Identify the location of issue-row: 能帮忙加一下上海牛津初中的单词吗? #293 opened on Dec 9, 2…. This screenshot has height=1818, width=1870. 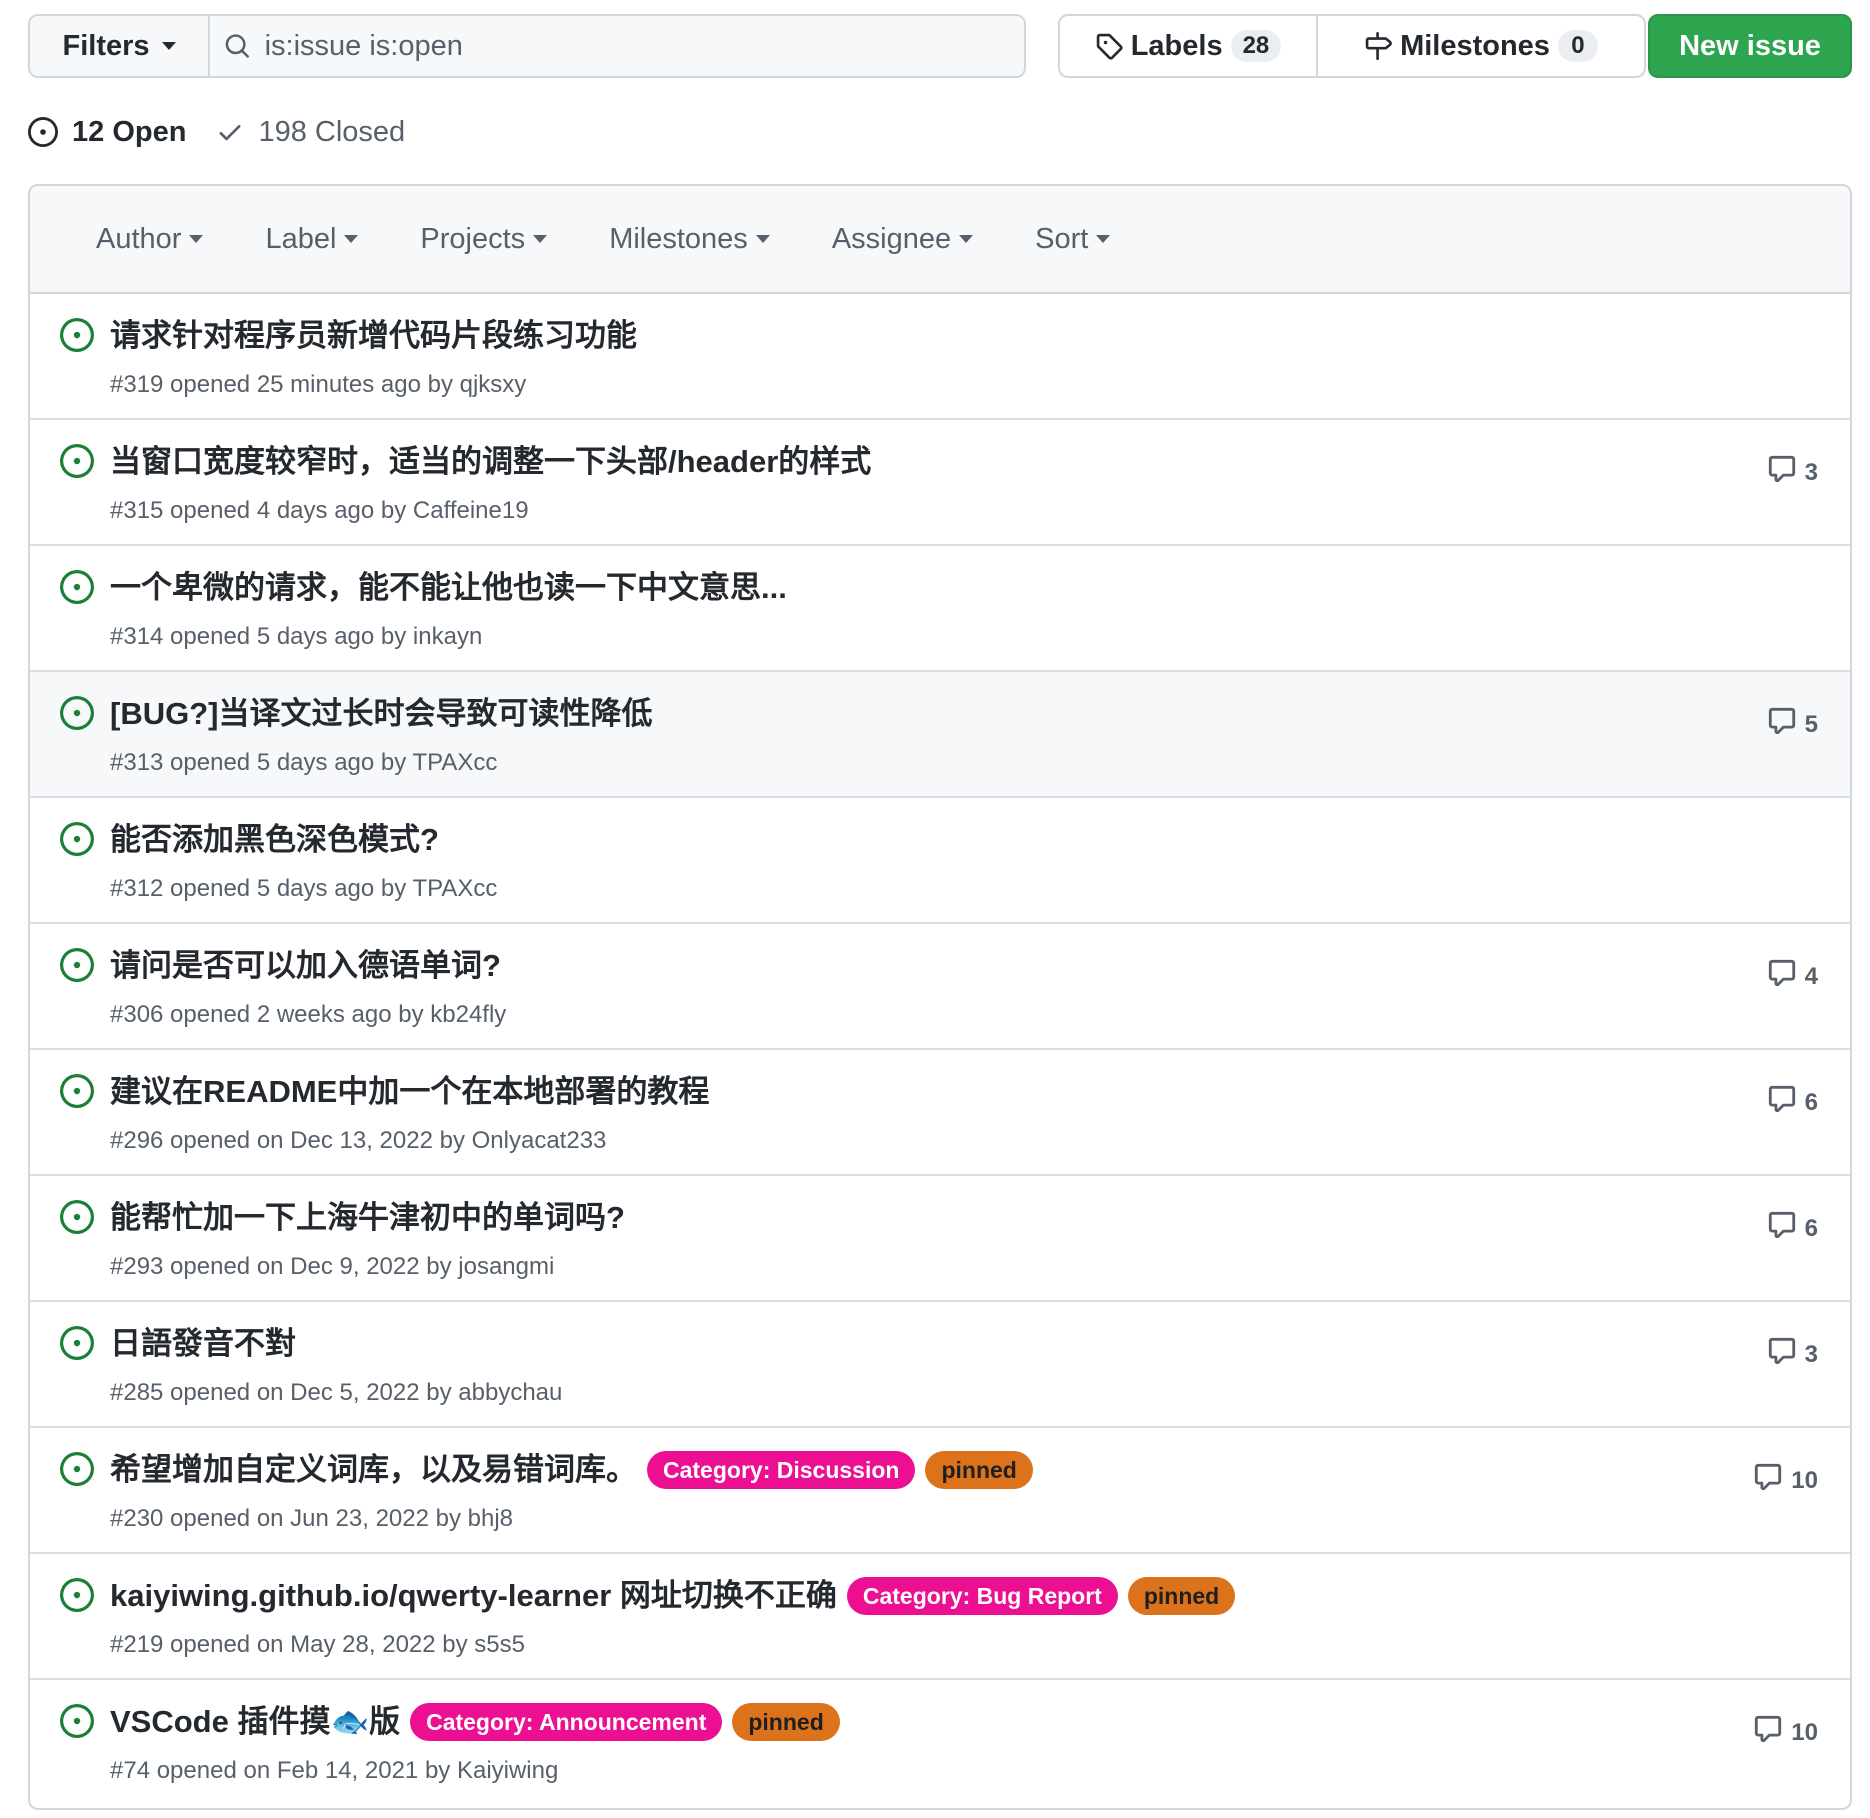
(940, 1239).